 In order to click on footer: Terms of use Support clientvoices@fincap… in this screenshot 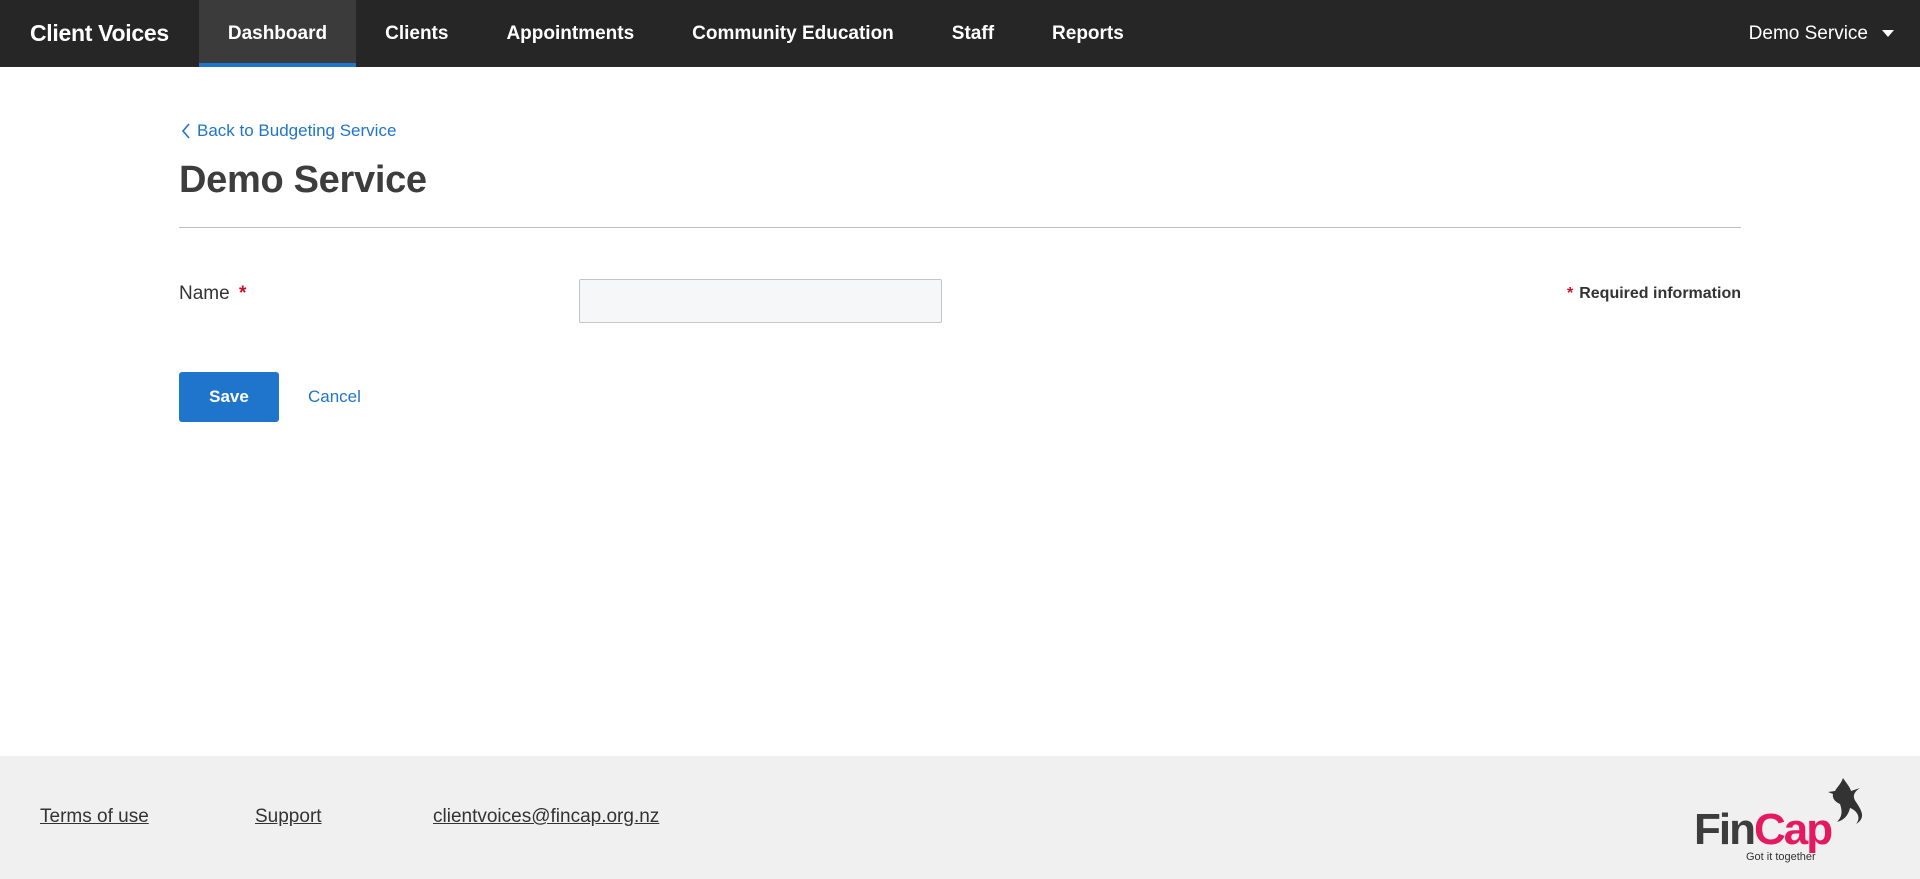, I will do `click(960, 817)`.